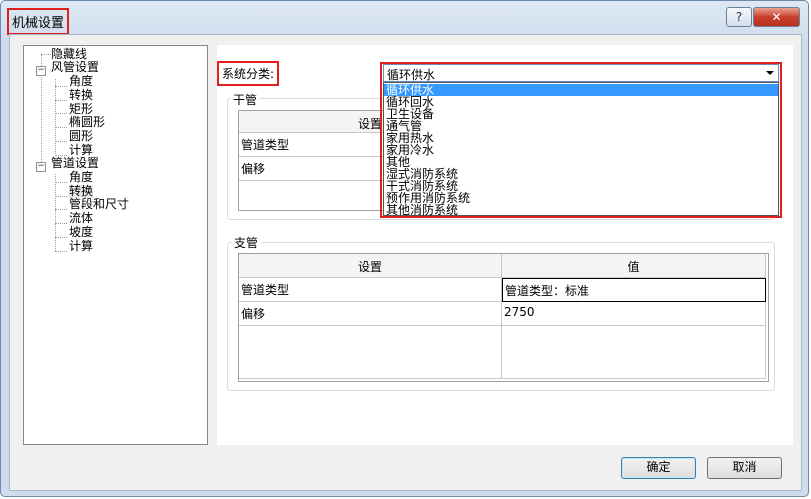  What do you see at coordinates (658, 468) in the screenshot?
I see `ok-button: 确定` at bounding box center [658, 468].